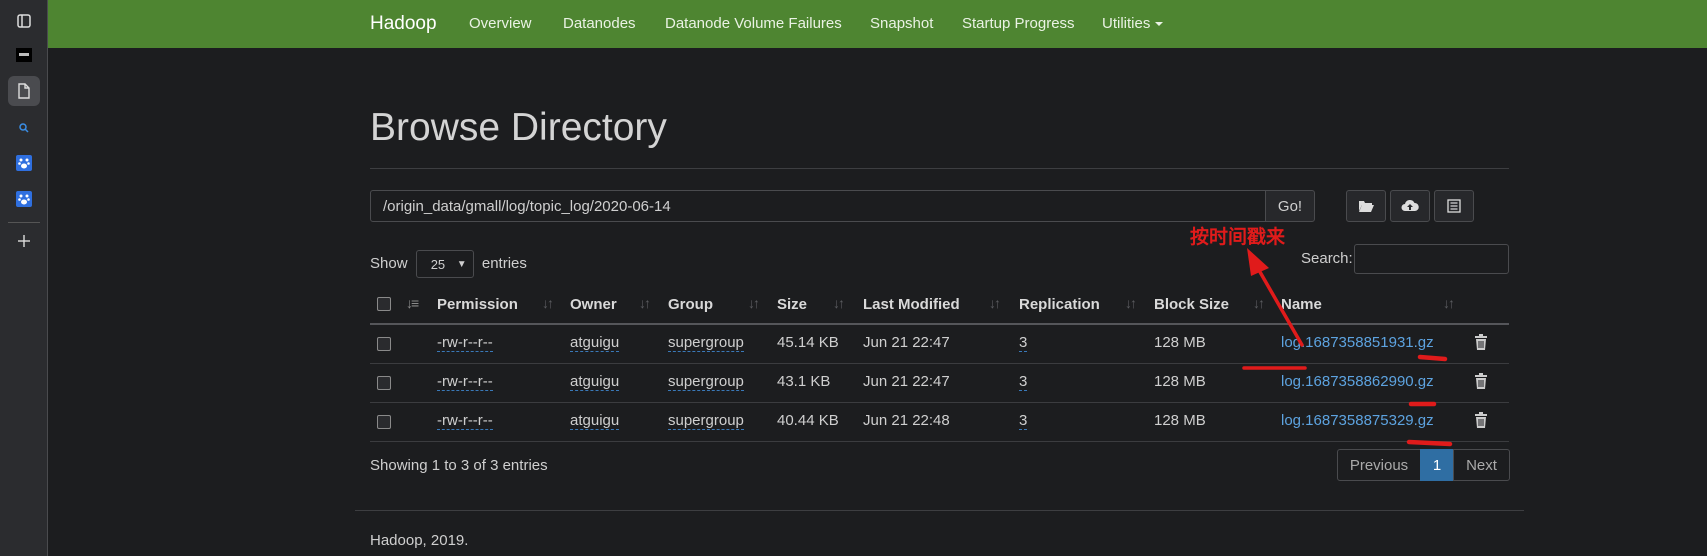 The image size is (1707, 556). What do you see at coordinates (1258, 262) in the screenshot?
I see `annotation-arrow-head` at bounding box center [1258, 262].